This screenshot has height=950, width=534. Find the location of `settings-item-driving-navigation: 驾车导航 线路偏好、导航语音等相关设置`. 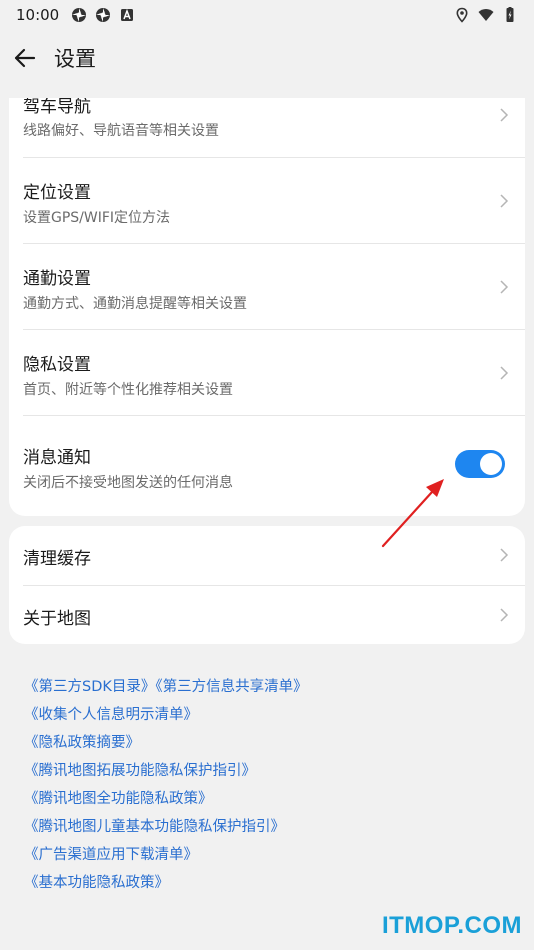

settings-item-driving-navigation: 驾车导航 线路偏好、导航语音等相关设置 is located at coordinates (267, 127).